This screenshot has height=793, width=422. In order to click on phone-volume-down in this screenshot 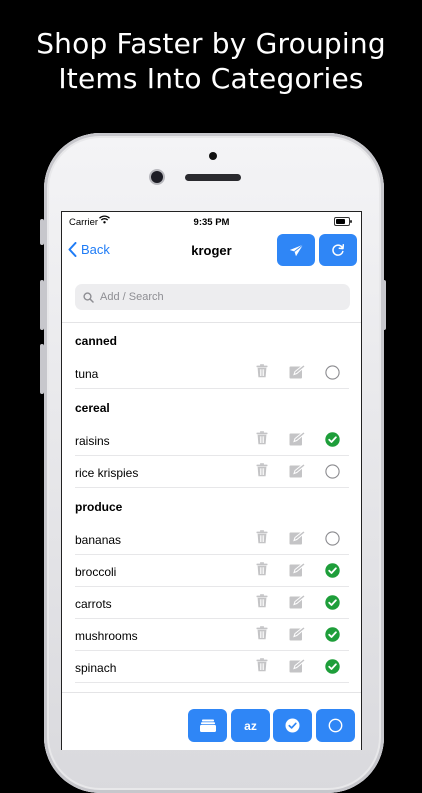, I will do `click(42, 369)`.